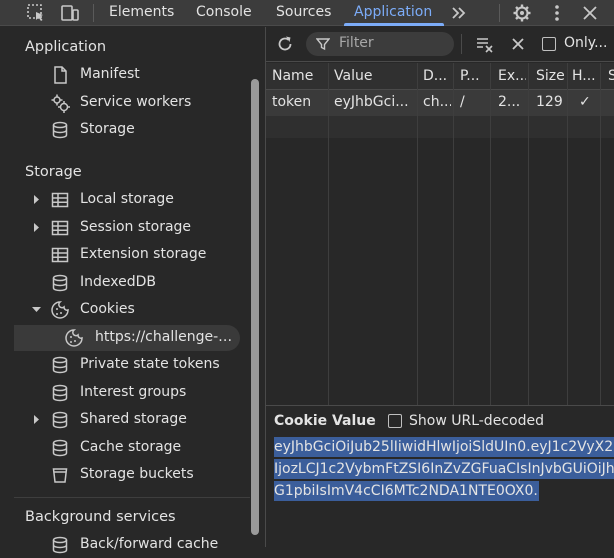 The image size is (614, 558). Describe the element at coordinates (133, 392) in the screenshot. I see `sidebar-item-label: Interest groups` at that location.